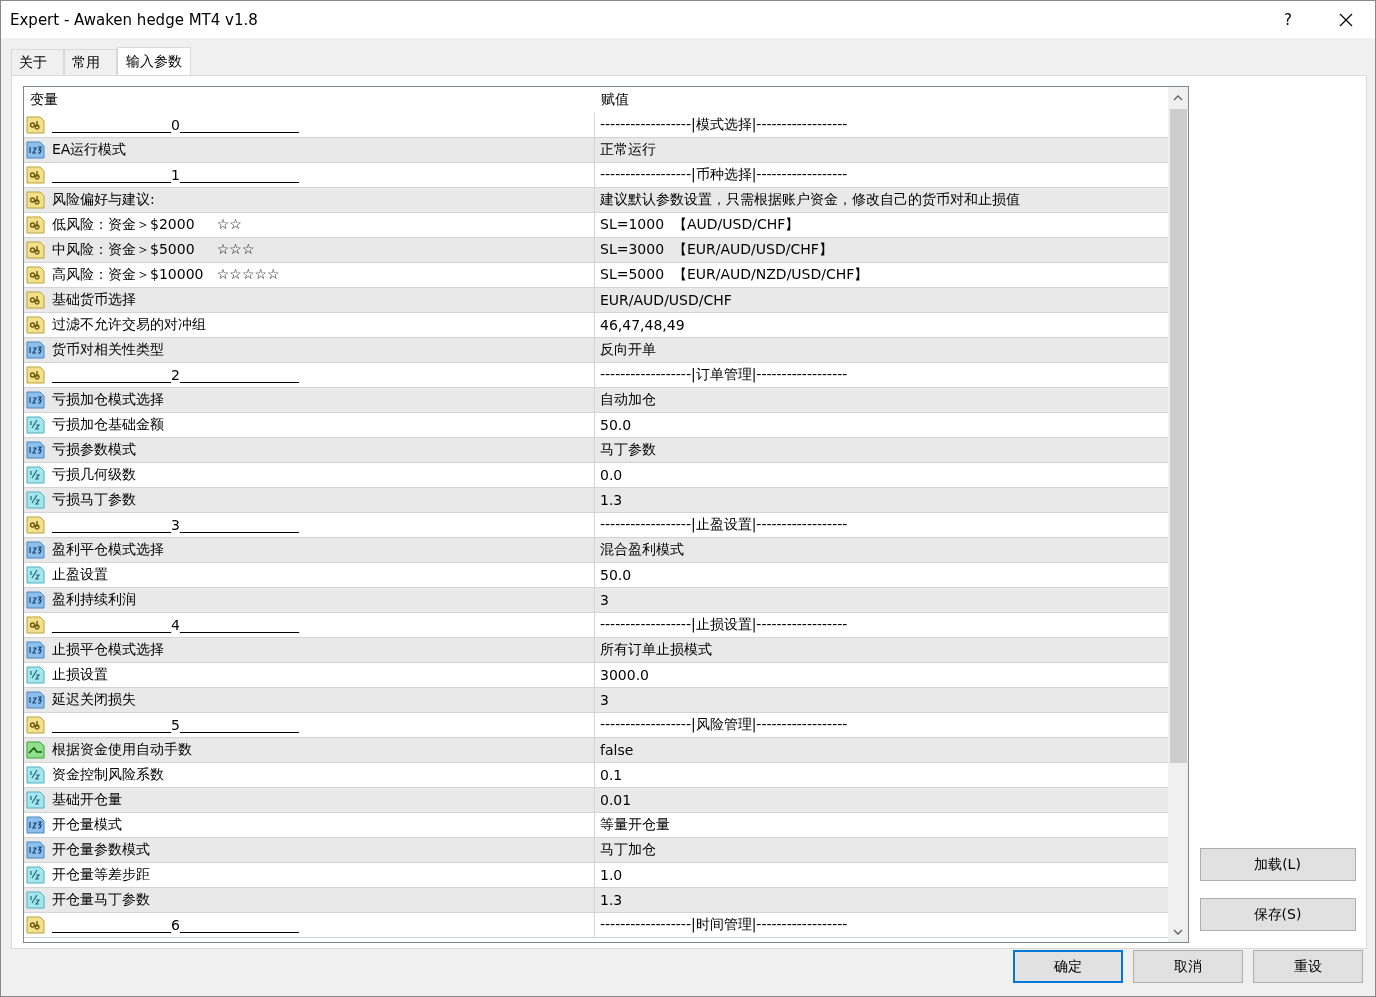  Describe the element at coordinates (90, 62) in the screenshot. I see `tab: 常用` at that location.